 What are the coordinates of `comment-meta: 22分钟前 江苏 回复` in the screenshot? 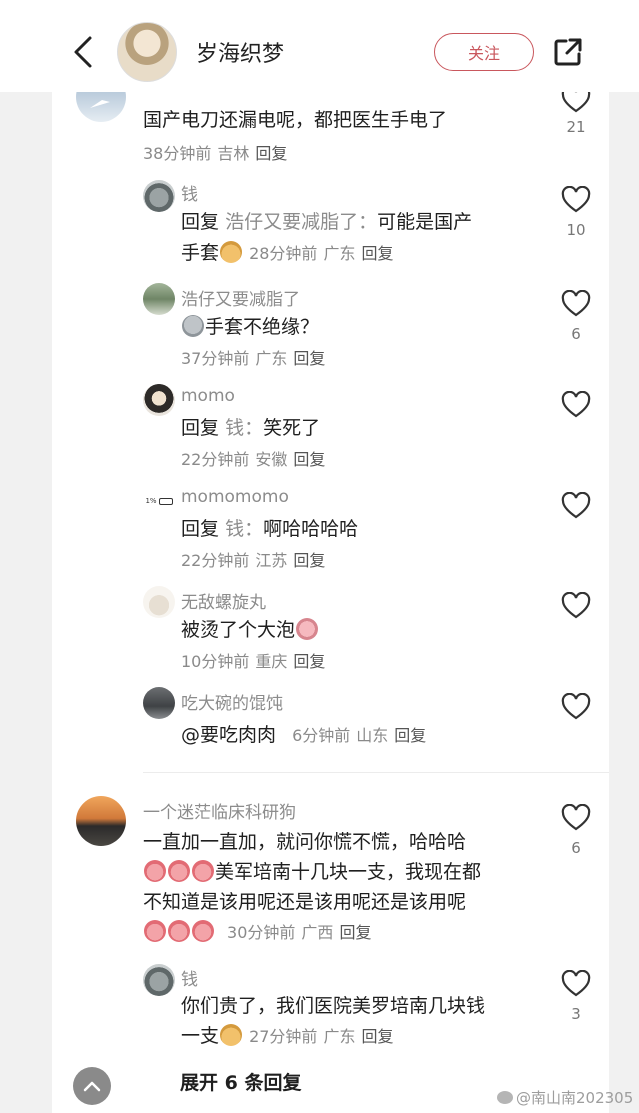 It's located at (253, 560).